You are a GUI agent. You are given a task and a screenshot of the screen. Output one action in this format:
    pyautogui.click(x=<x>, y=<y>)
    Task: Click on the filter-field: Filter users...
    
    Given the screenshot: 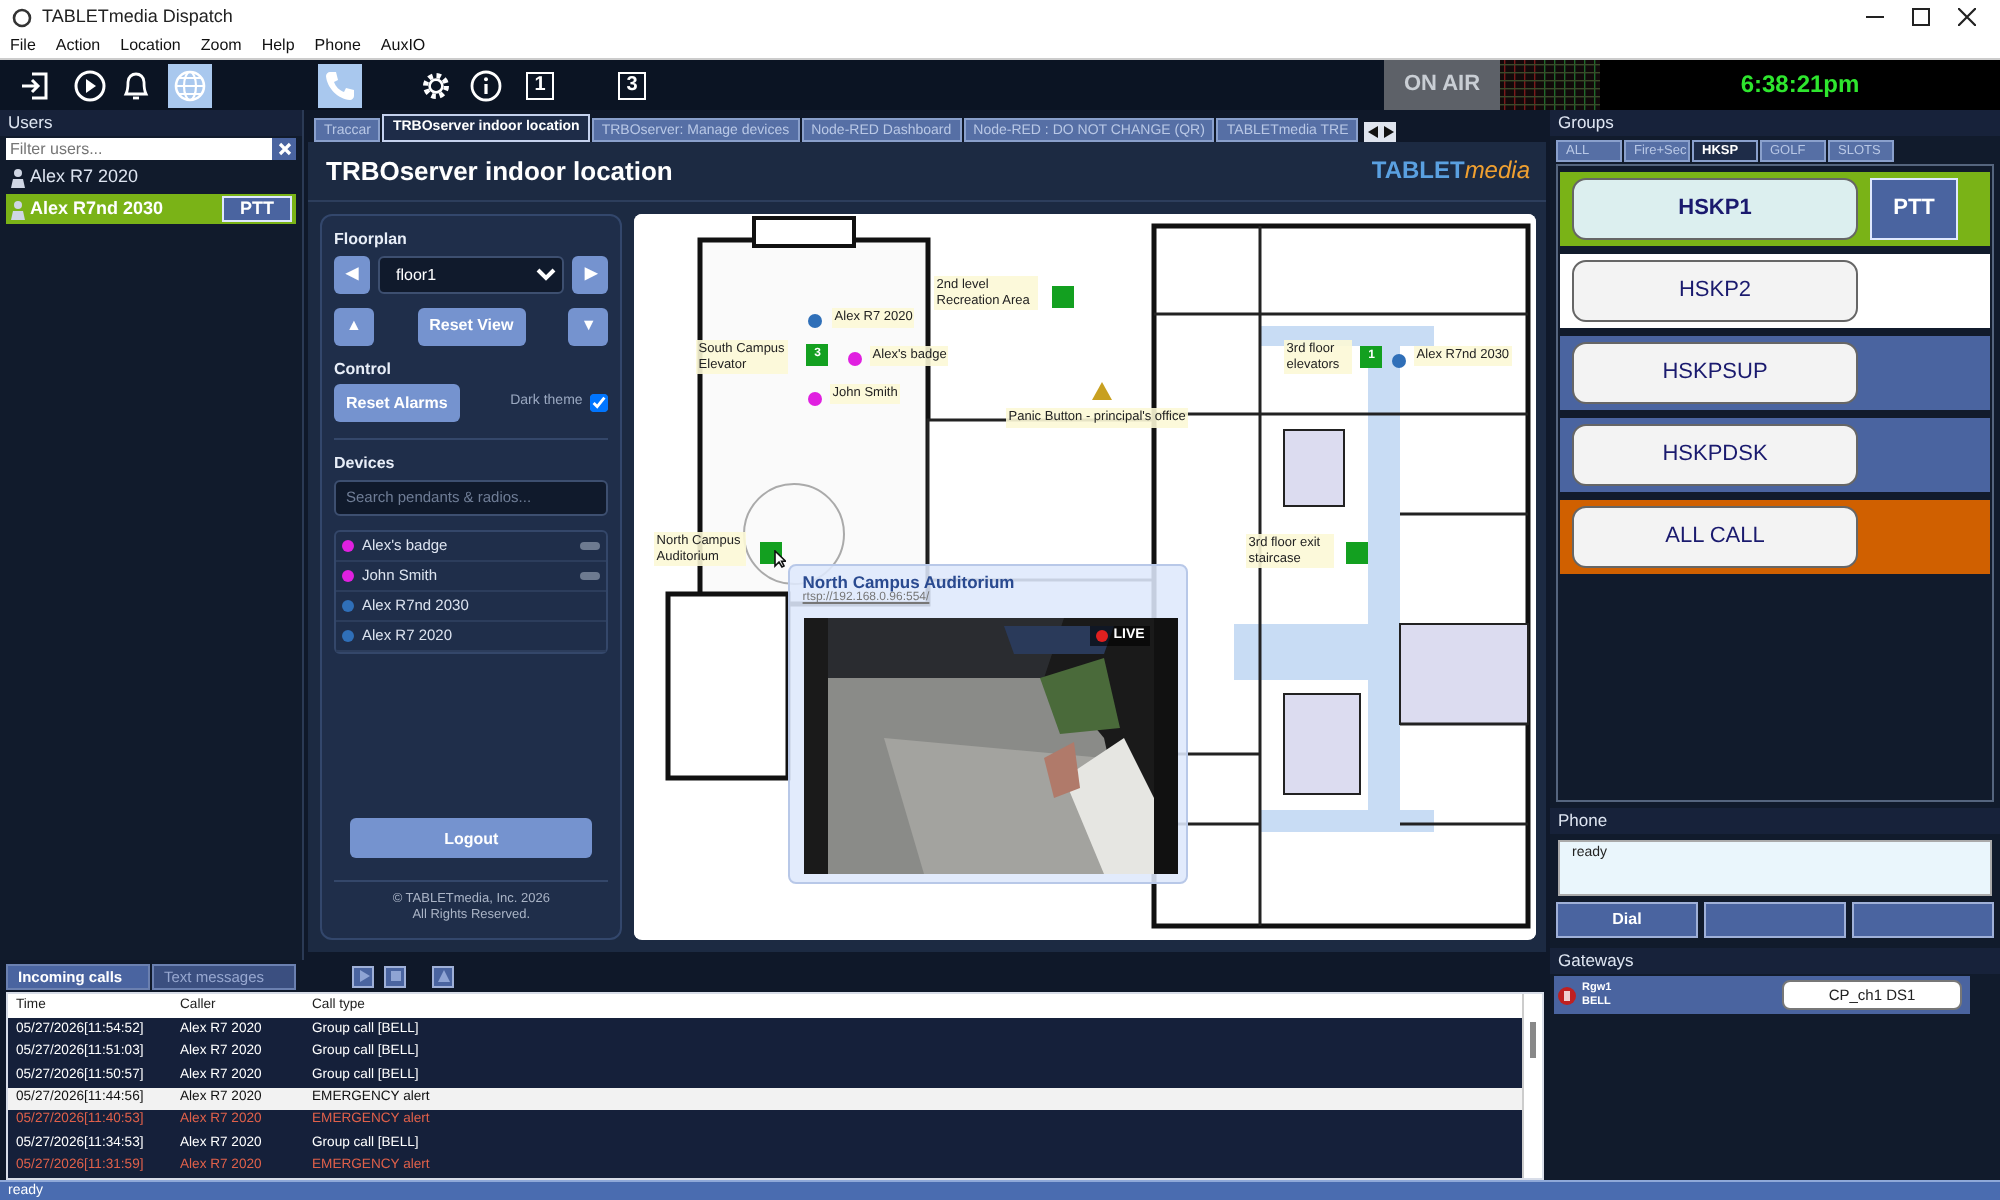 What is the action you would take?
    pyautogui.click(x=139, y=149)
    